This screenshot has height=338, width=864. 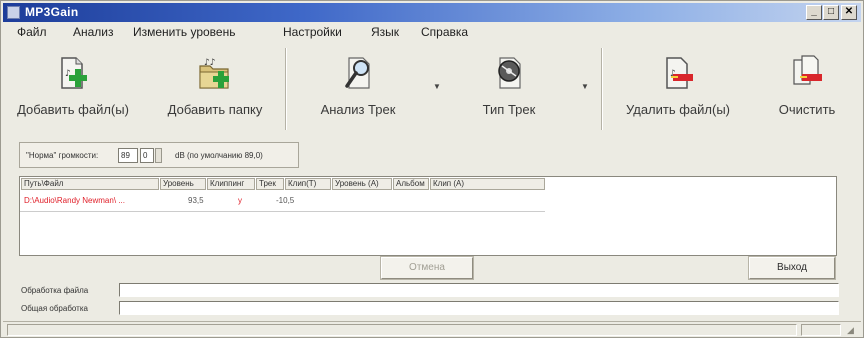 What do you see at coordinates (358, 90) in the screenshot?
I see `analyze-track-button: Анализ Трек` at bounding box center [358, 90].